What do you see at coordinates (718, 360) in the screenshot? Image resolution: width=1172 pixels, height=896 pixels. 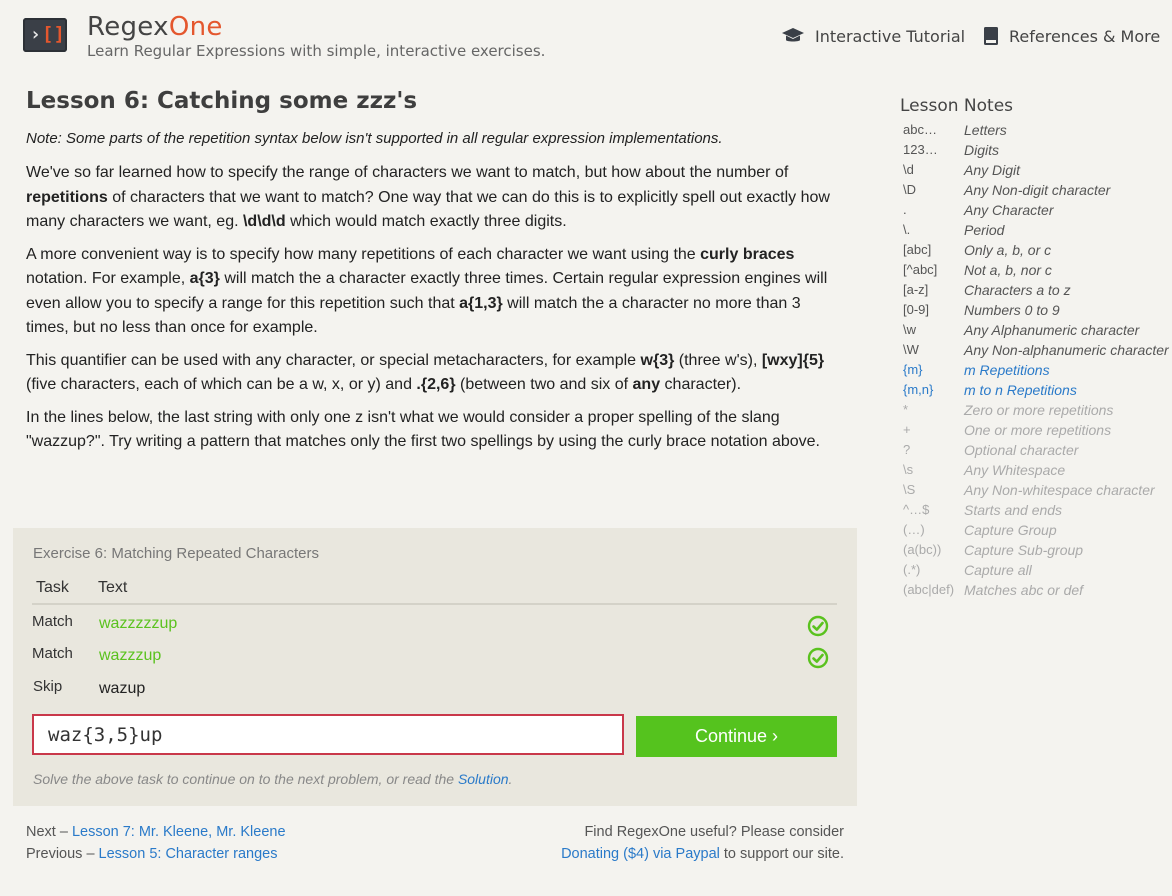 I see `p3-c: (three w's),` at bounding box center [718, 360].